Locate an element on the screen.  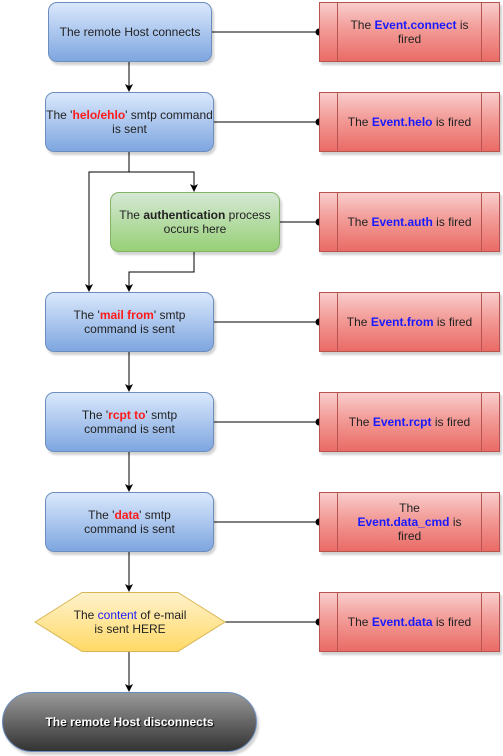
highlight-text: Event.rcpt is located at coordinates (402, 422).